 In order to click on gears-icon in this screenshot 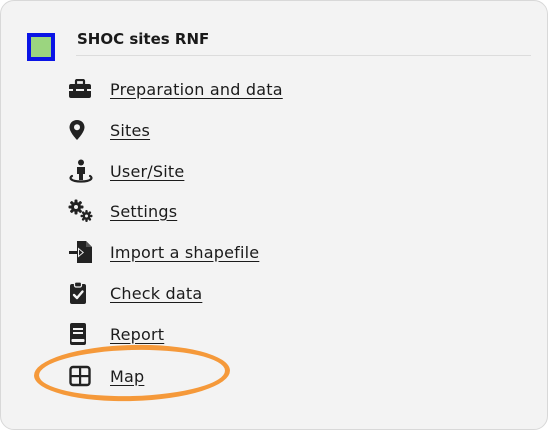, I will do `click(81, 211)`.